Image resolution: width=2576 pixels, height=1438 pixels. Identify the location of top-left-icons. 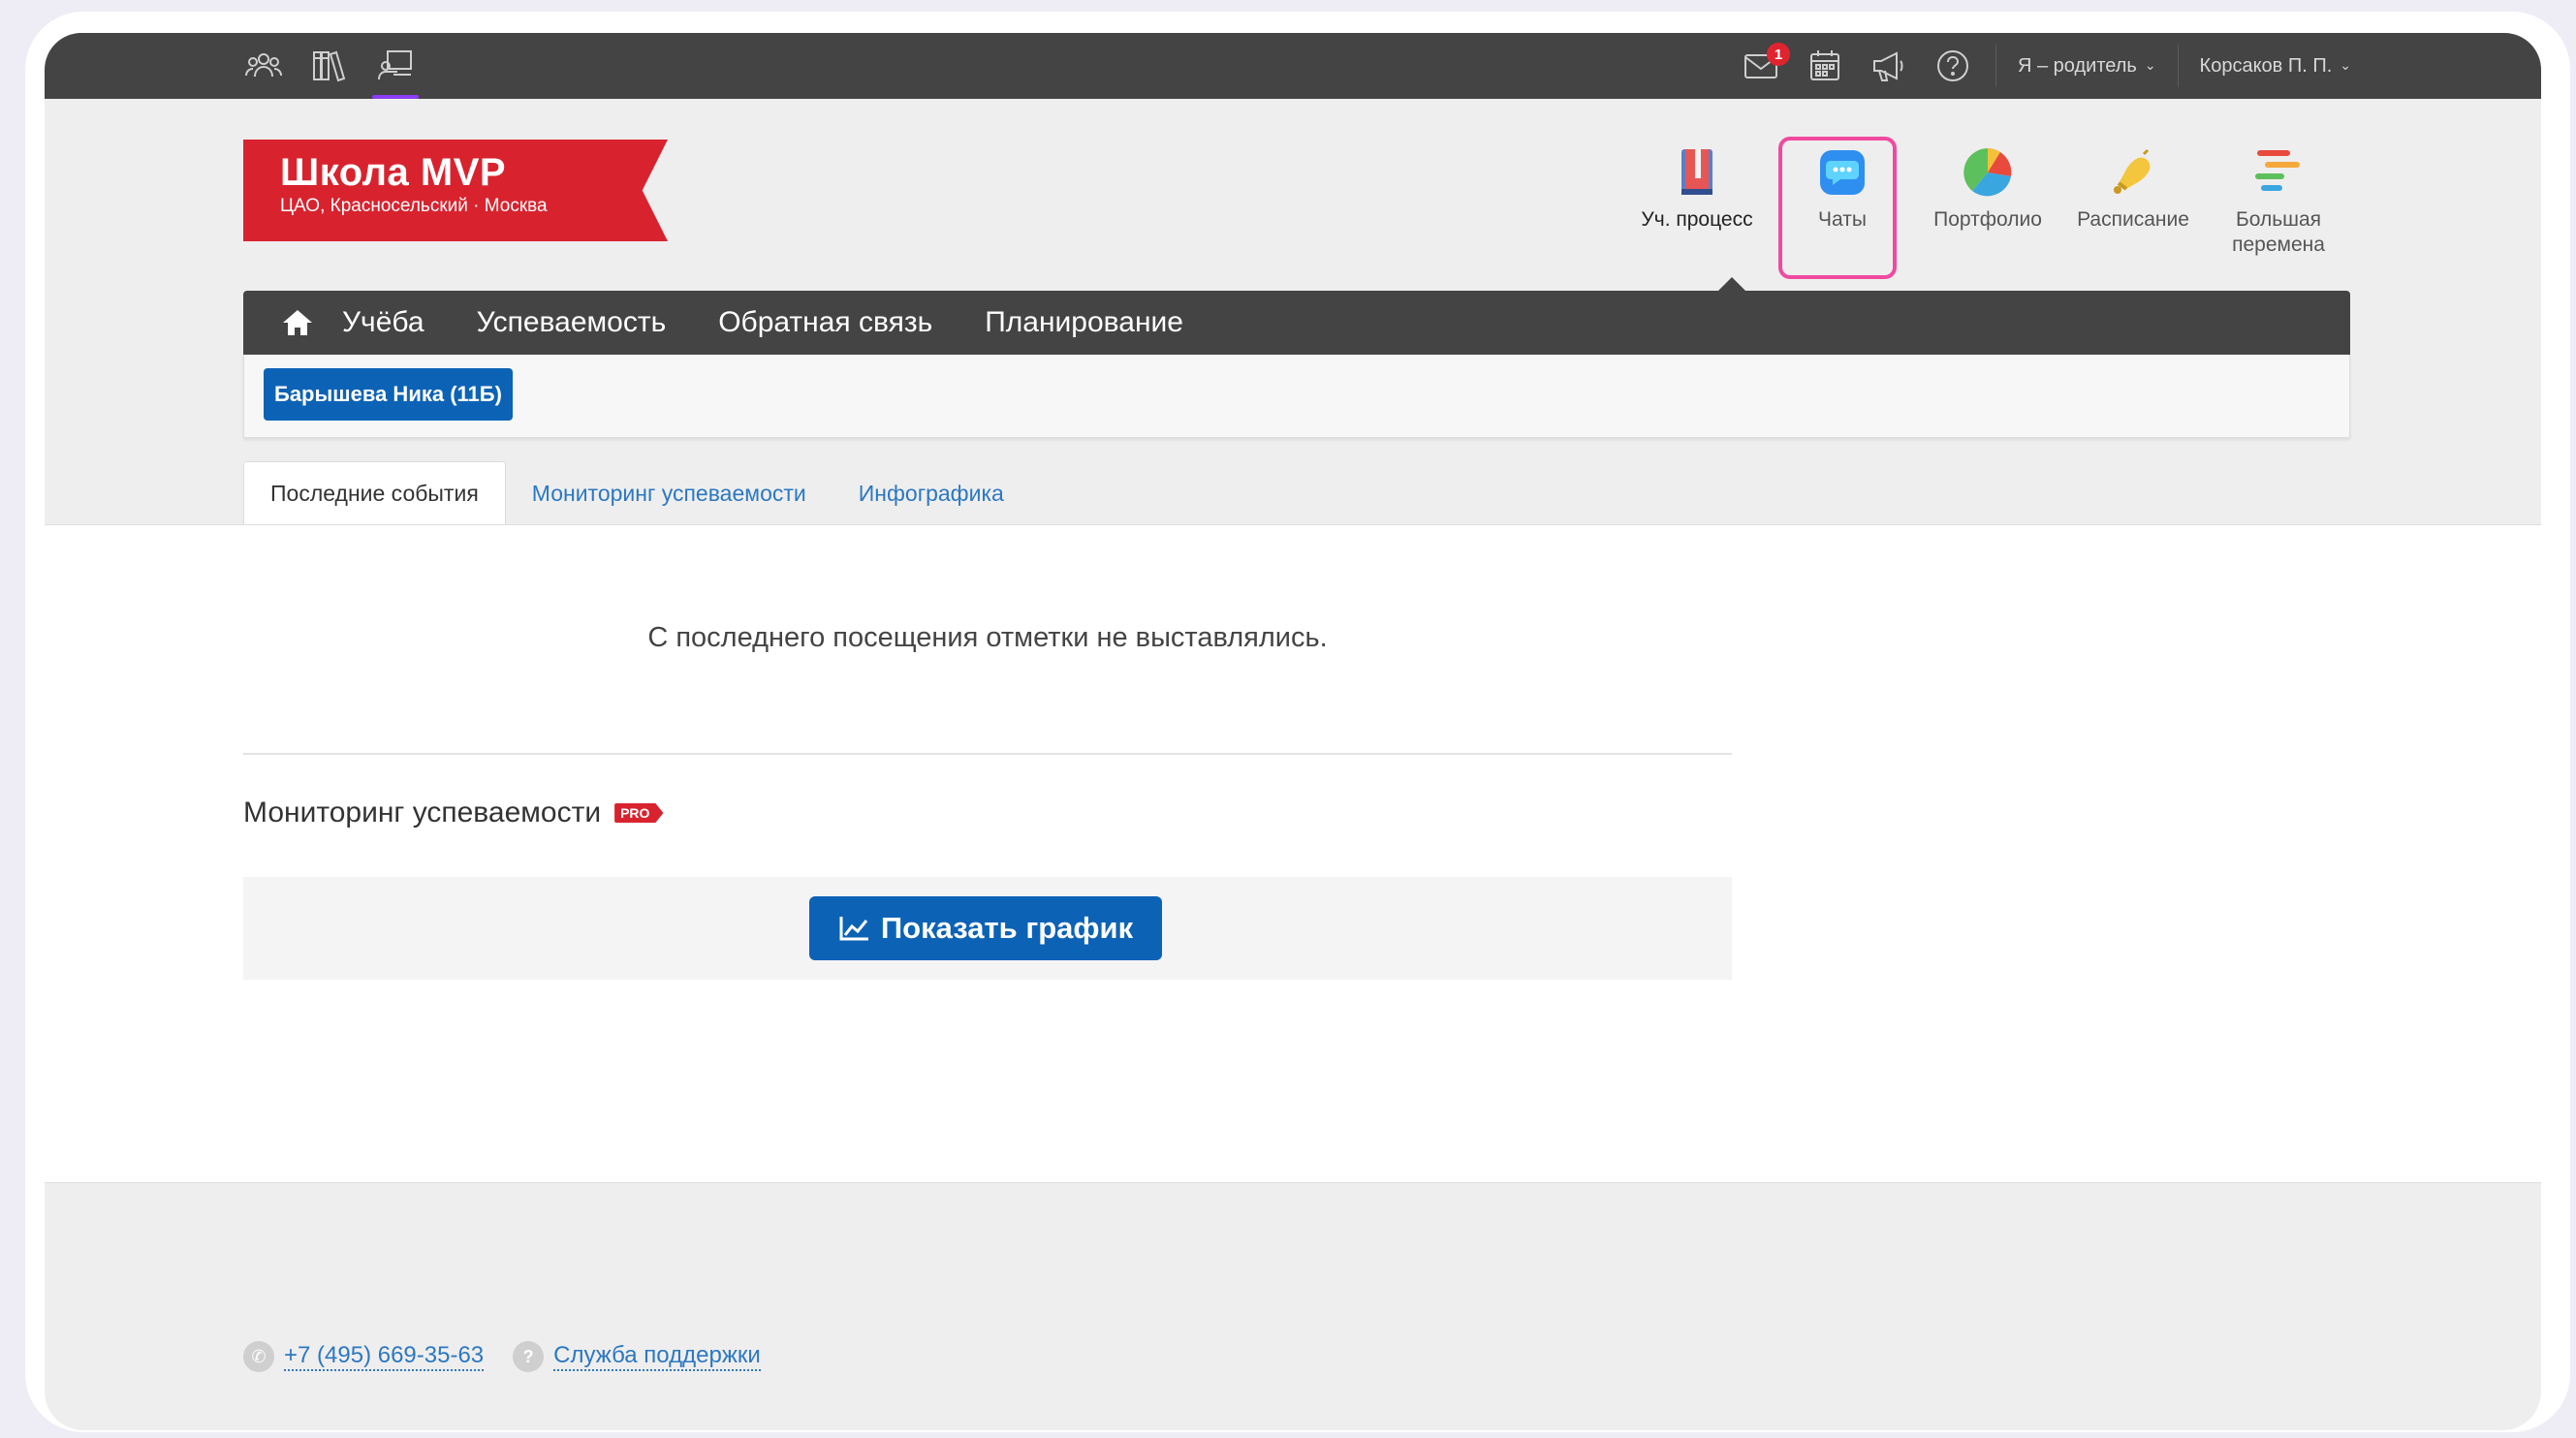
(330, 66).